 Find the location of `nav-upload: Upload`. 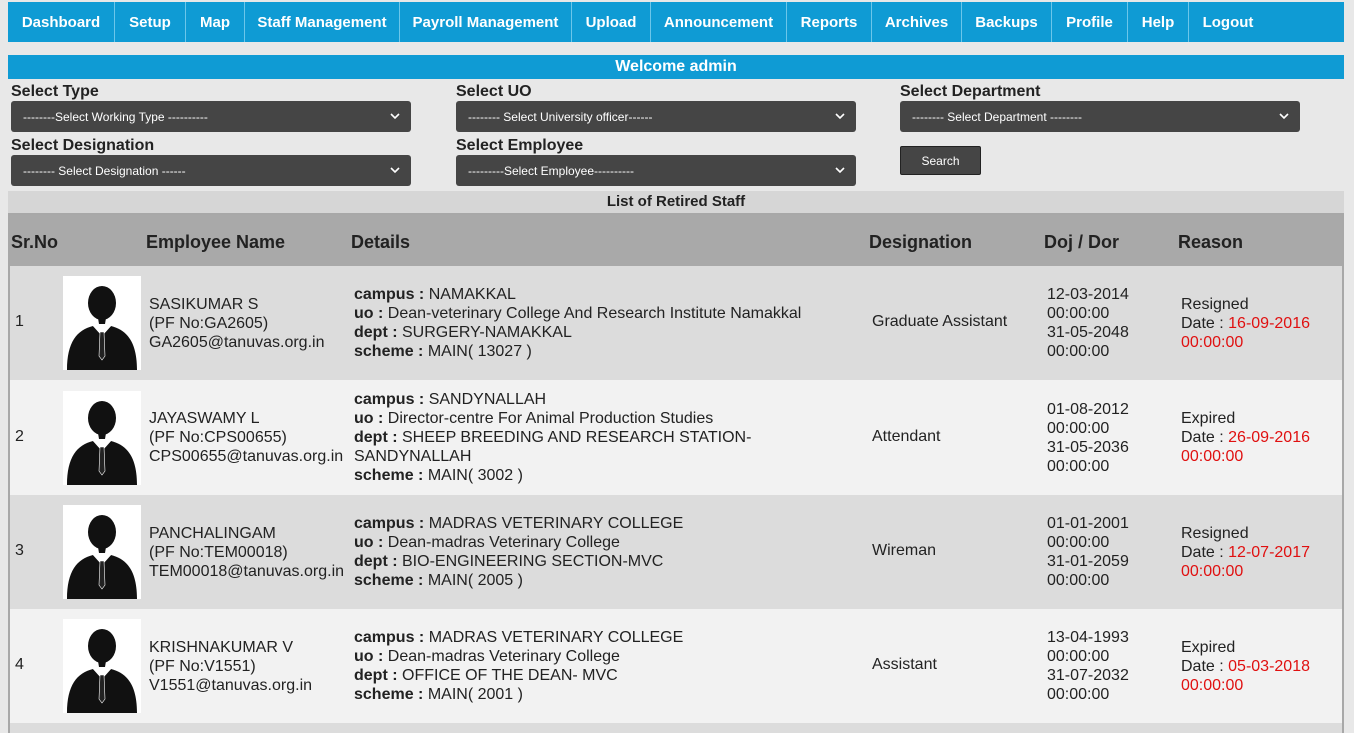

nav-upload: Upload is located at coordinates (611, 22).